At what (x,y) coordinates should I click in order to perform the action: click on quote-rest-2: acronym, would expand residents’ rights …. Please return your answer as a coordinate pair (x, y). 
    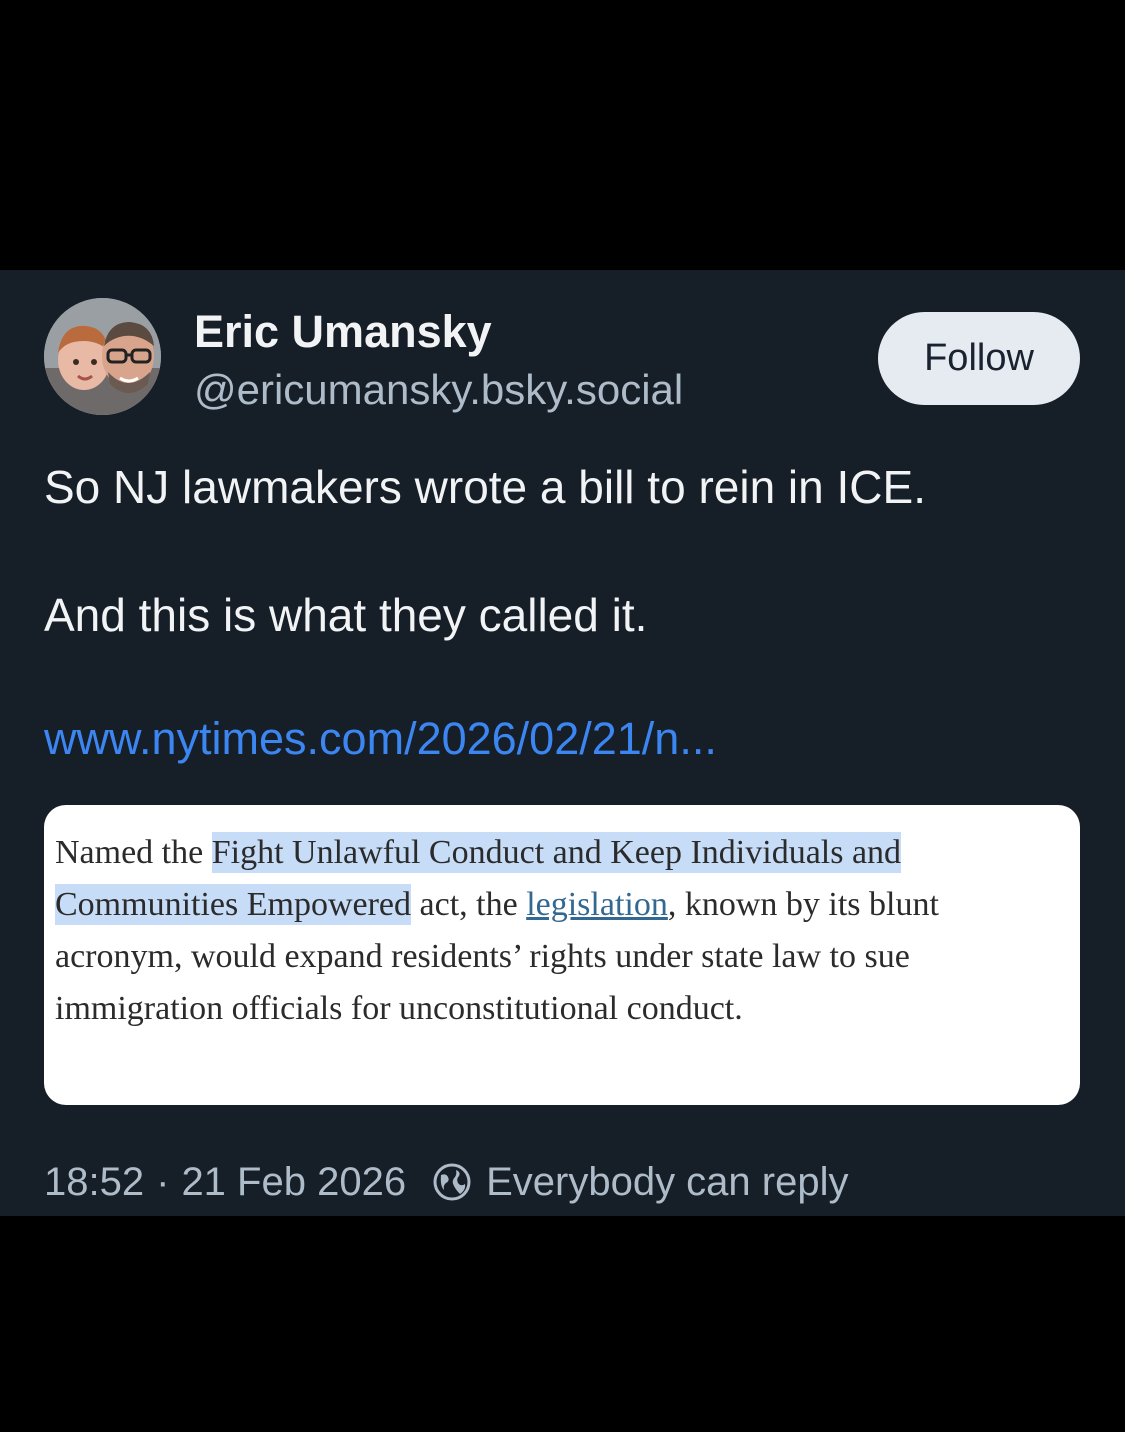
    Looking at the image, I should click on (482, 956).